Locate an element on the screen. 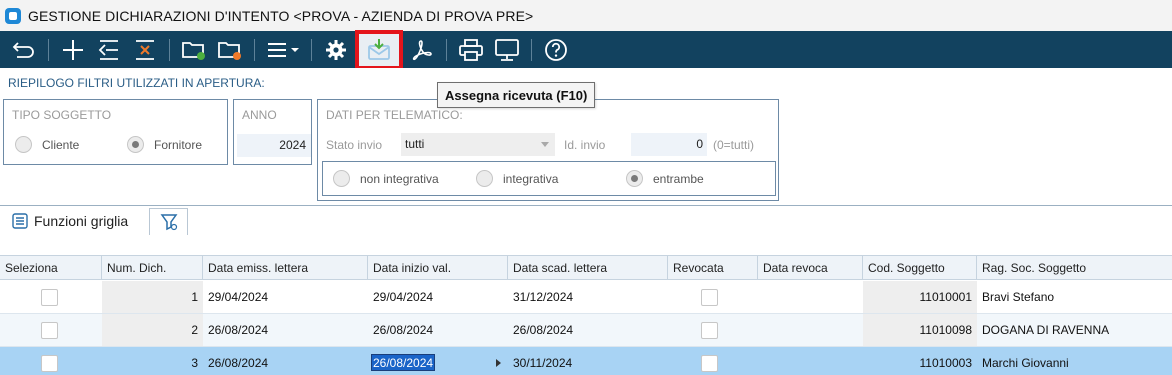 Image resolution: width=1172 pixels, height=375 pixels. menu-dropdown-icon is located at coordinates (283, 49).